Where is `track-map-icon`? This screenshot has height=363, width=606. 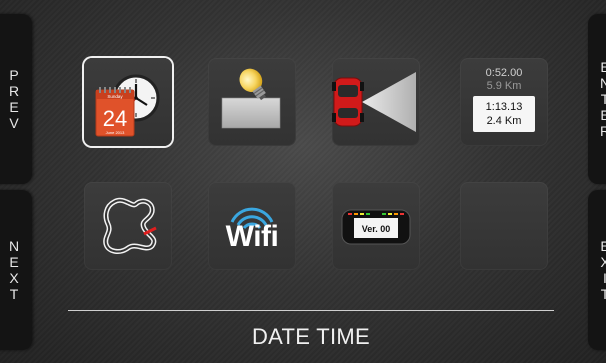 track-map-icon is located at coordinates (130, 225).